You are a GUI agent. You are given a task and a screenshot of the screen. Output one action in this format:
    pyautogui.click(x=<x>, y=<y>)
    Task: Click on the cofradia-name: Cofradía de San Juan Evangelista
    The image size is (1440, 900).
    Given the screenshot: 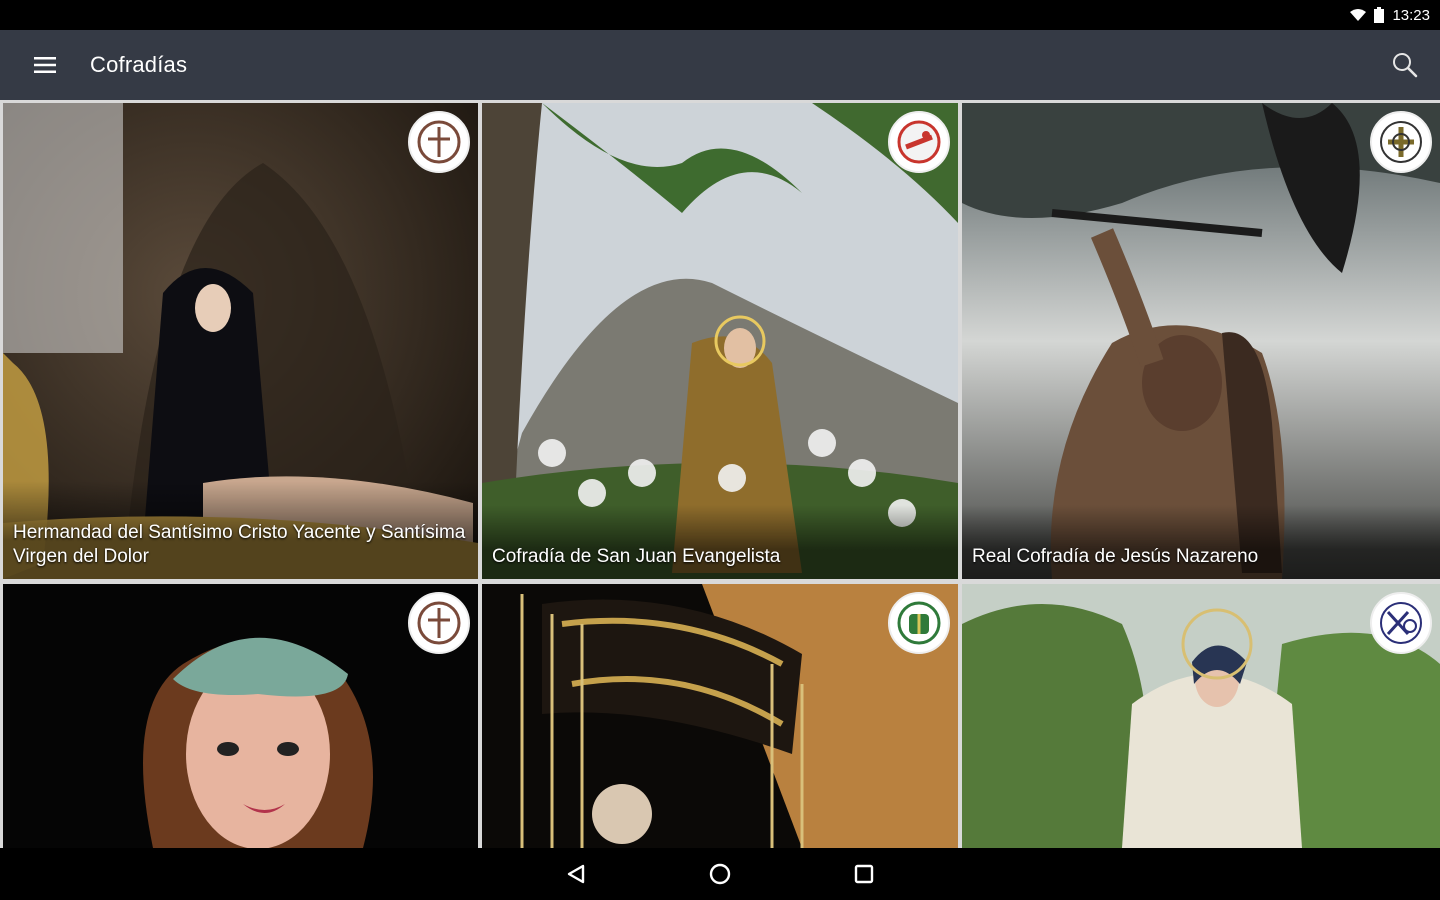 What is the action you would take?
    pyautogui.click(x=720, y=542)
    